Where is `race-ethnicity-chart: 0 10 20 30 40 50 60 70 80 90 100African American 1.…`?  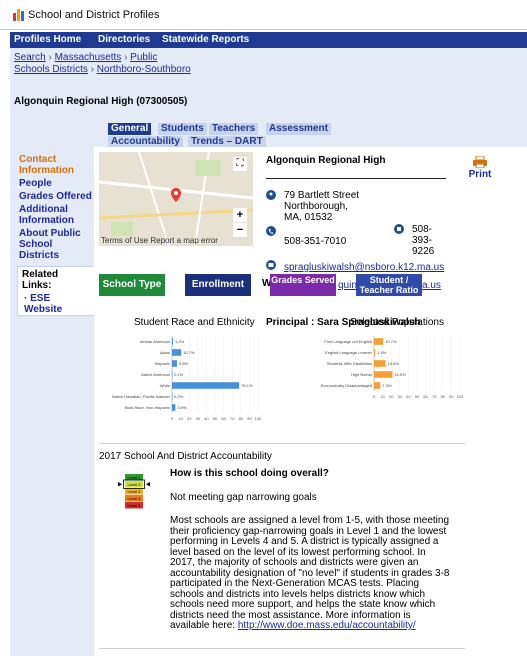 race-ethnicity-chart: 0 10 20 30 40 50 60 70 80 90 100African American 1.… is located at coordinates (187, 378).